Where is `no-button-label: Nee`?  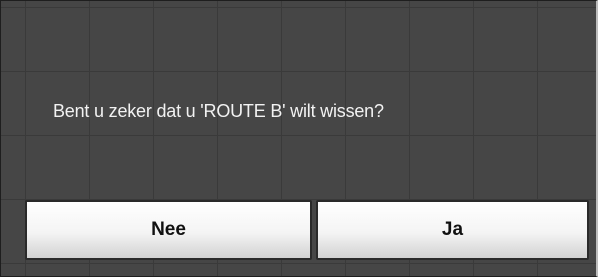
no-button-label: Nee is located at coordinates (168, 229).